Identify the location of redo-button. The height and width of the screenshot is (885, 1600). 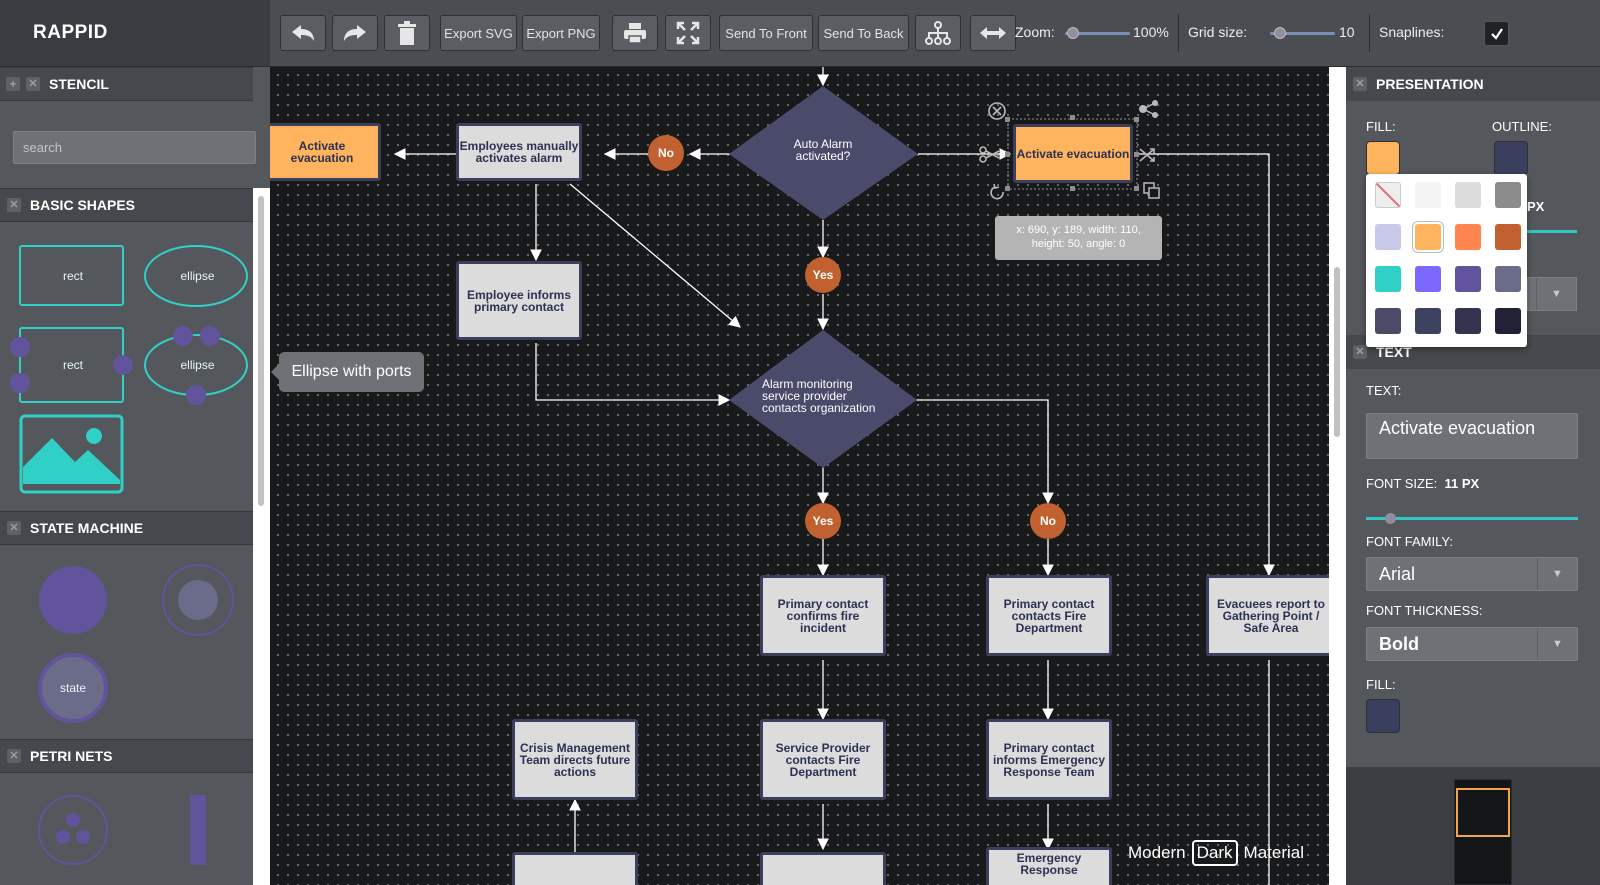
(355, 33).